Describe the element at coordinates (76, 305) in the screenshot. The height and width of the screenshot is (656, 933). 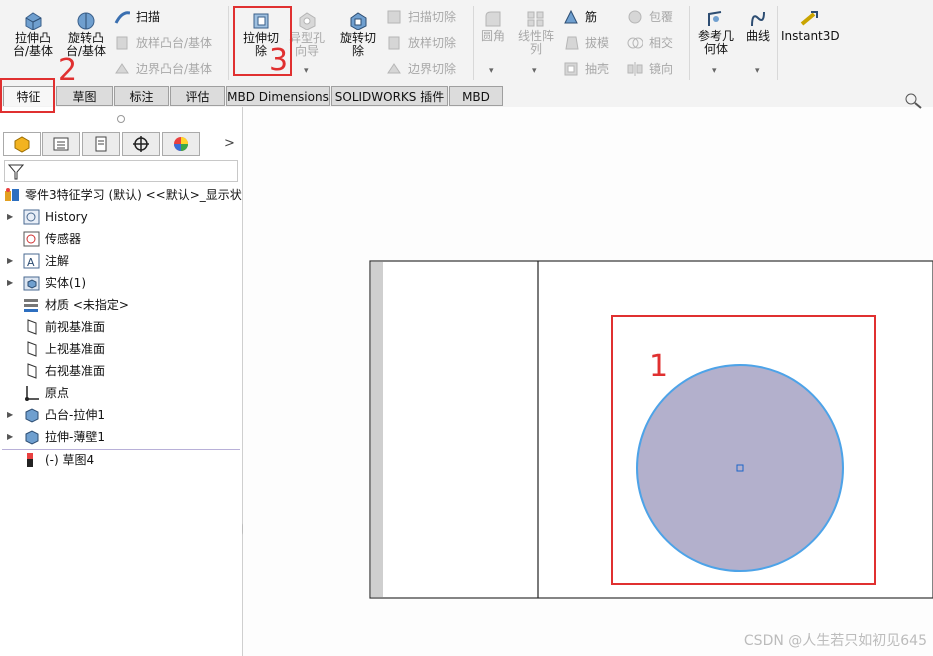
I see `tree-item-material: 材质 <未指定>` at that location.